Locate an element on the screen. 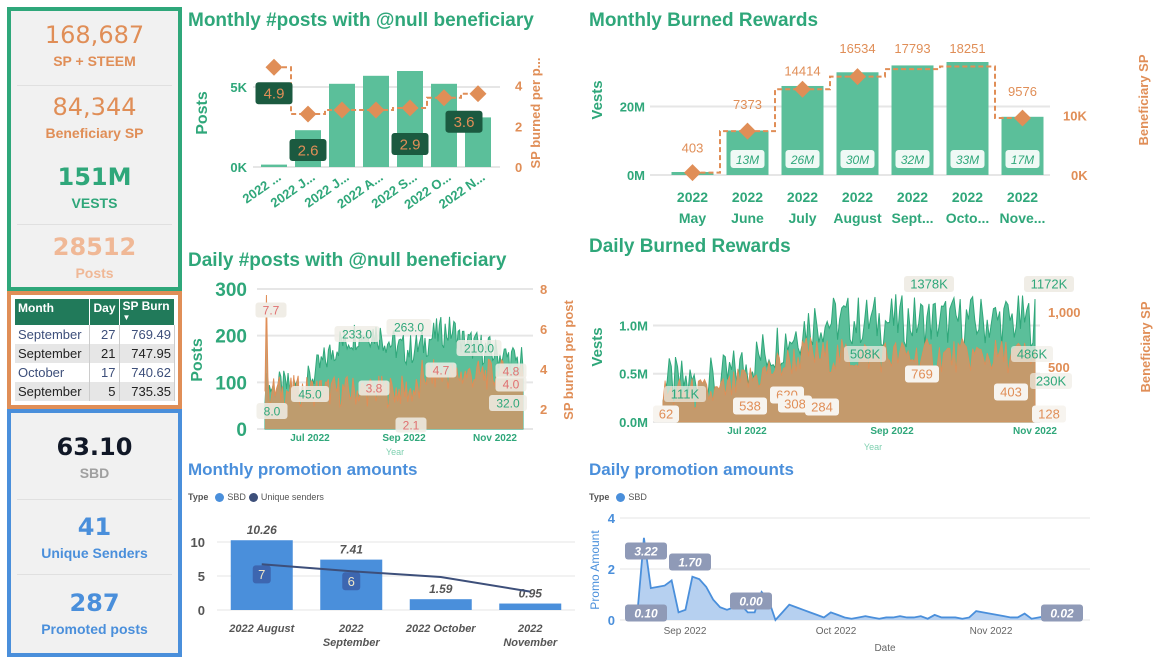 The image size is (1164, 668). table-row: September 27 769.49 is located at coordinates (95, 334).